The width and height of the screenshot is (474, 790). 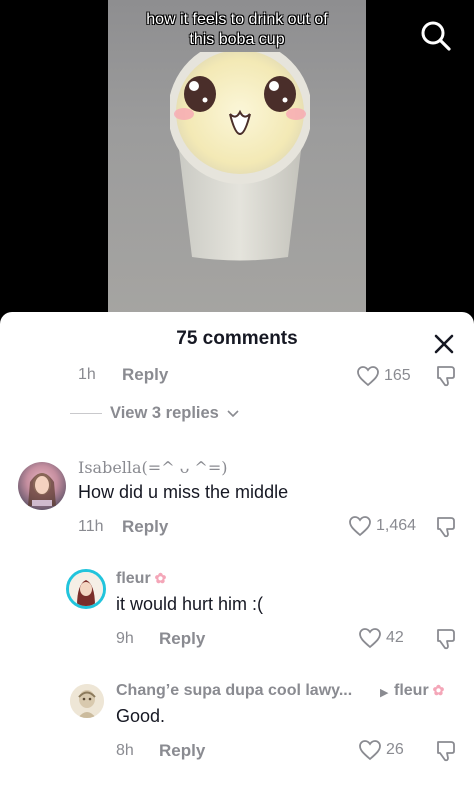 What do you see at coordinates (164, 413) in the screenshot?
I see `view-replies-label: View 3 replies` at bounding box center [164, 413].